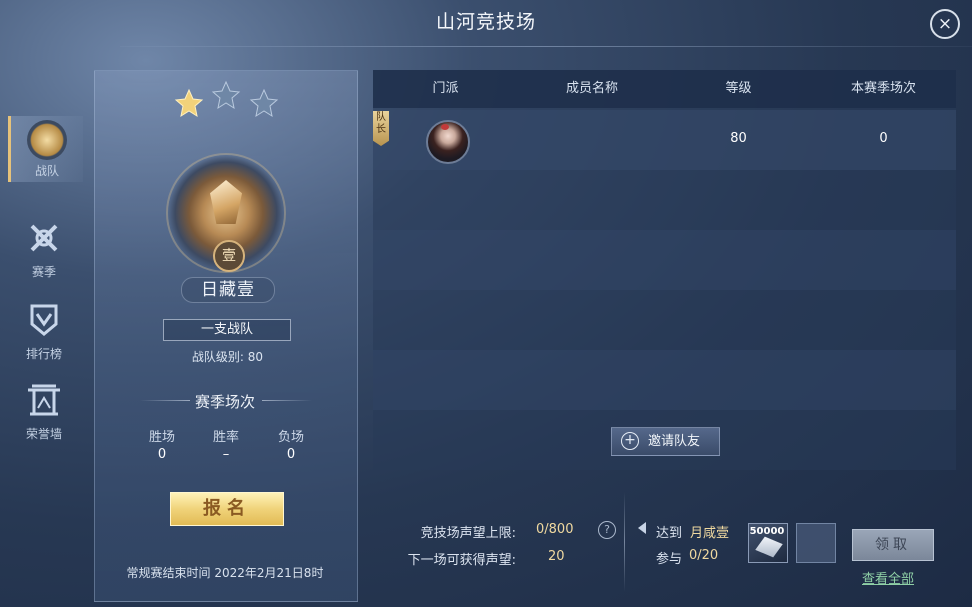 The image size is (972, 607). What do you see at coordinates (225, 573) in the screenshot?
I see `season-end-time: 常规赛结束时间 2022年2月21日8时` at bounding box center [225, 573].